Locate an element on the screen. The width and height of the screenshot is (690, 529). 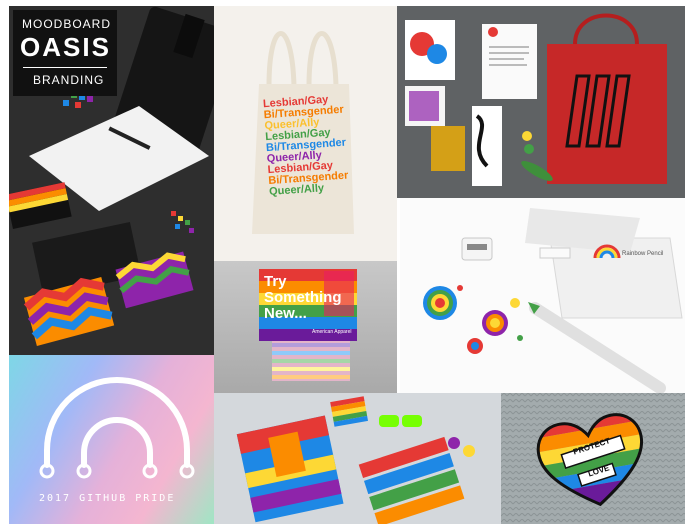
sign-line-1: Try is located at coordinates (275, 281).